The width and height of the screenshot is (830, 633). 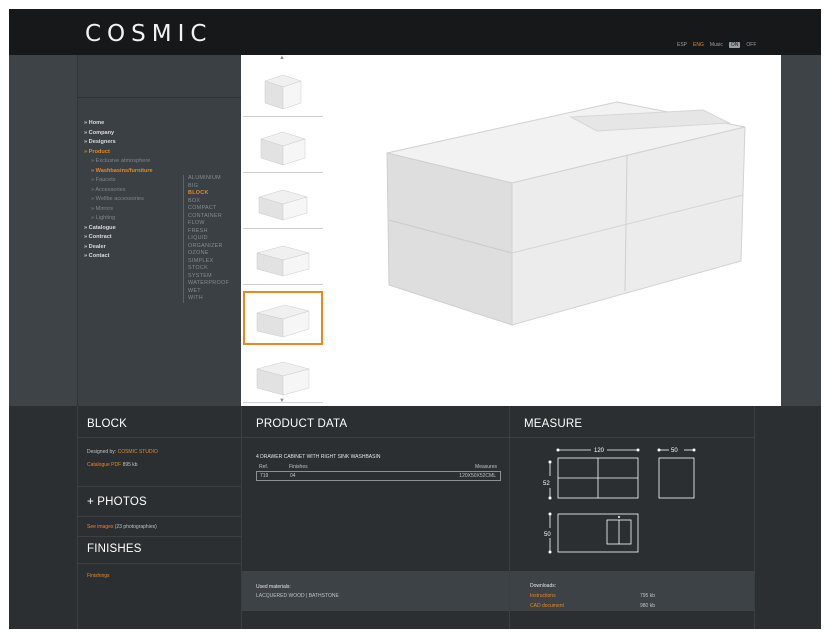 What do you see at coordinates (118, 134) in the screenshot?
I see `nav-item-company: » Company` at bounding box center [118, 134].